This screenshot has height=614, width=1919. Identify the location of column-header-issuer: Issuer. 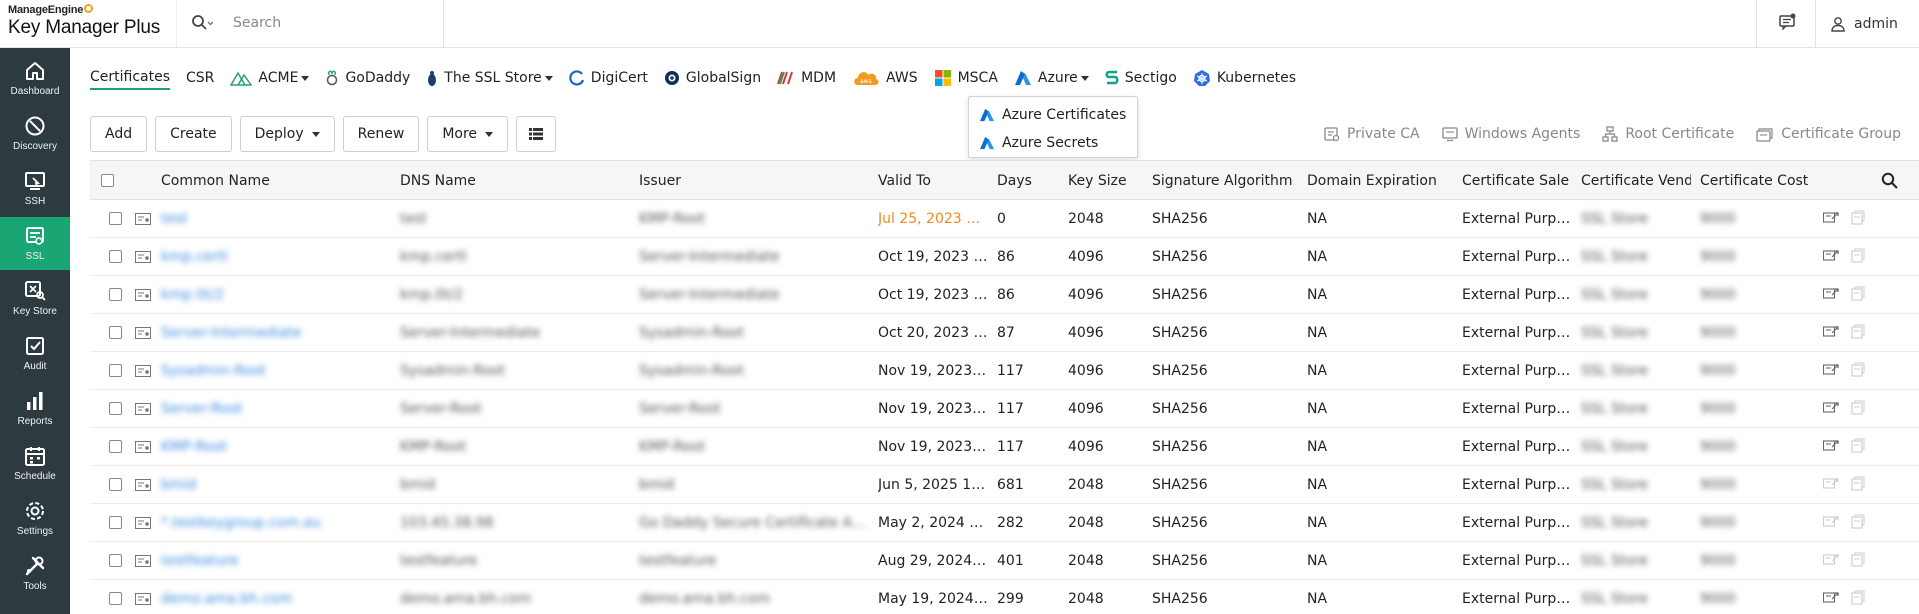
(660, 181).